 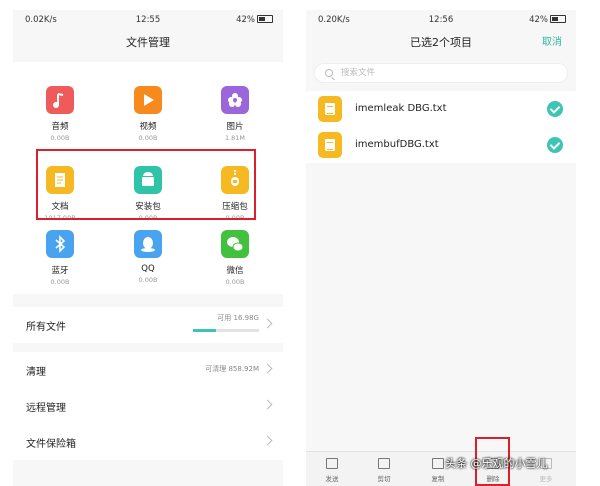 What do you see at coordinates (235, 271) in the screenshot?
I see `category-label: 微信` at bounding box center [235, 271].